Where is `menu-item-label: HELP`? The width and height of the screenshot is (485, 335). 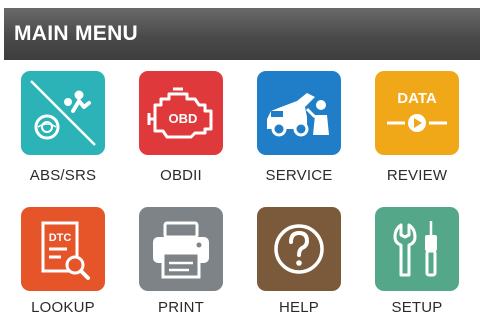
menu-item-label: HELP is located at coordinates (299, 307).